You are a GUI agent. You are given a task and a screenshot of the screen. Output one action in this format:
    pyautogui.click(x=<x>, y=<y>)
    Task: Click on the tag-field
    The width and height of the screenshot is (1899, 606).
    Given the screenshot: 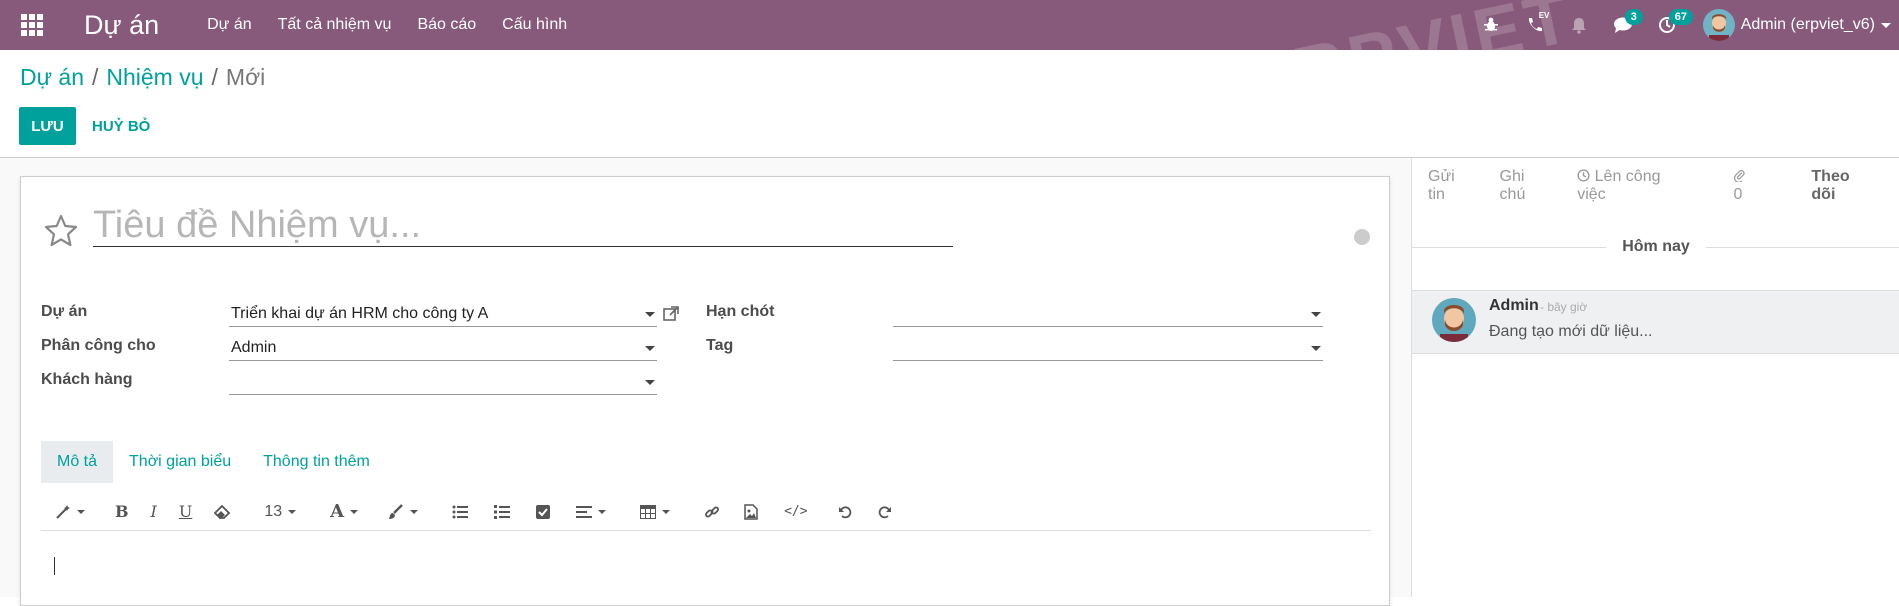 What is the action you would take?
    pyautogui.click(x=1108, y=348)
    